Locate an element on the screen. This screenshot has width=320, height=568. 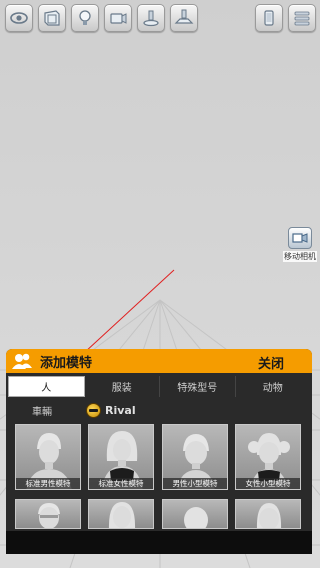
older-male-model-thumbnail is located at coordinates (49, 515).